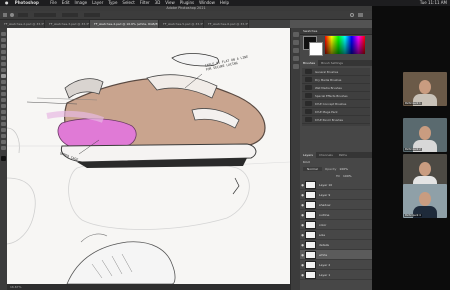  Describe the element at coordinates (336, 205) in the screenshot. I see `layer-row: ● shadow` at that location.